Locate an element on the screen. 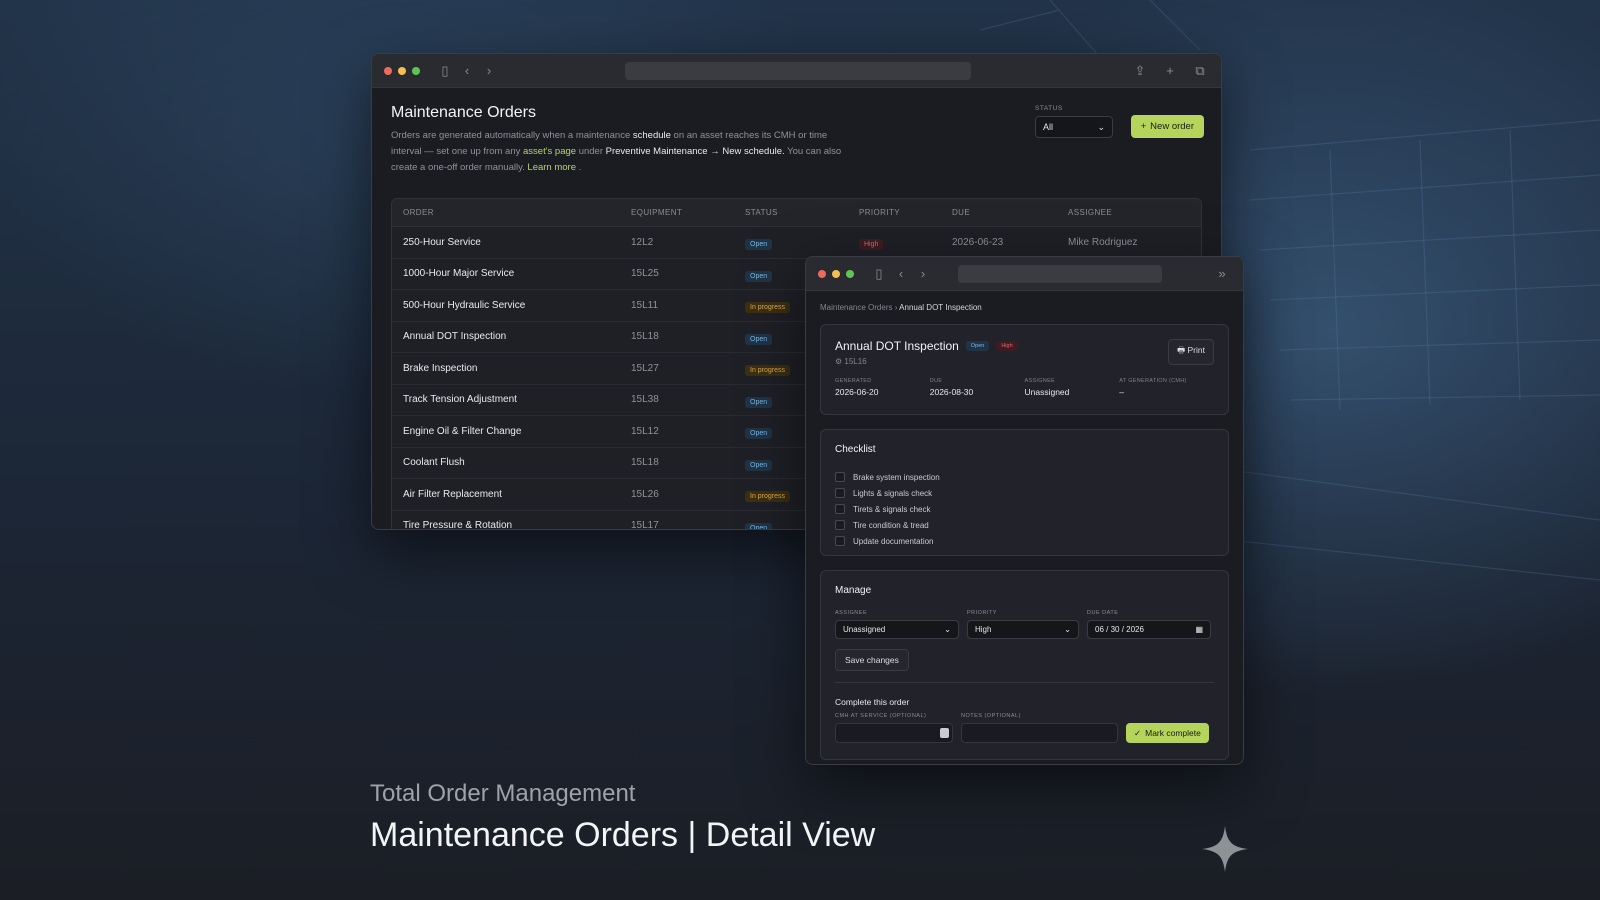 The height and width of the screenshot is (900, 1600). notes-field: NOTES (OPTIONAL) is located at coordinates (1039, 728).